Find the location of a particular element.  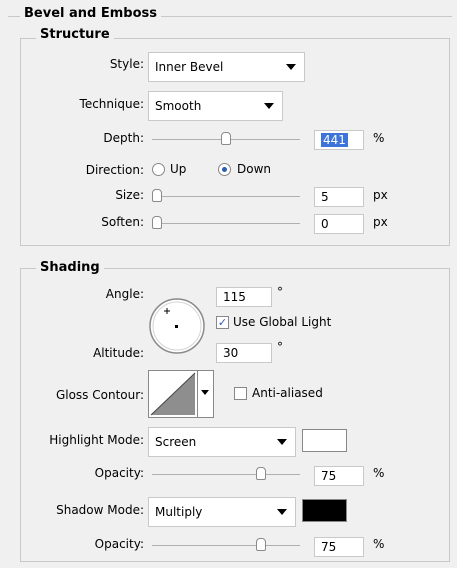

shadow-opacity-unit: % is located at coordinates (379, 544).